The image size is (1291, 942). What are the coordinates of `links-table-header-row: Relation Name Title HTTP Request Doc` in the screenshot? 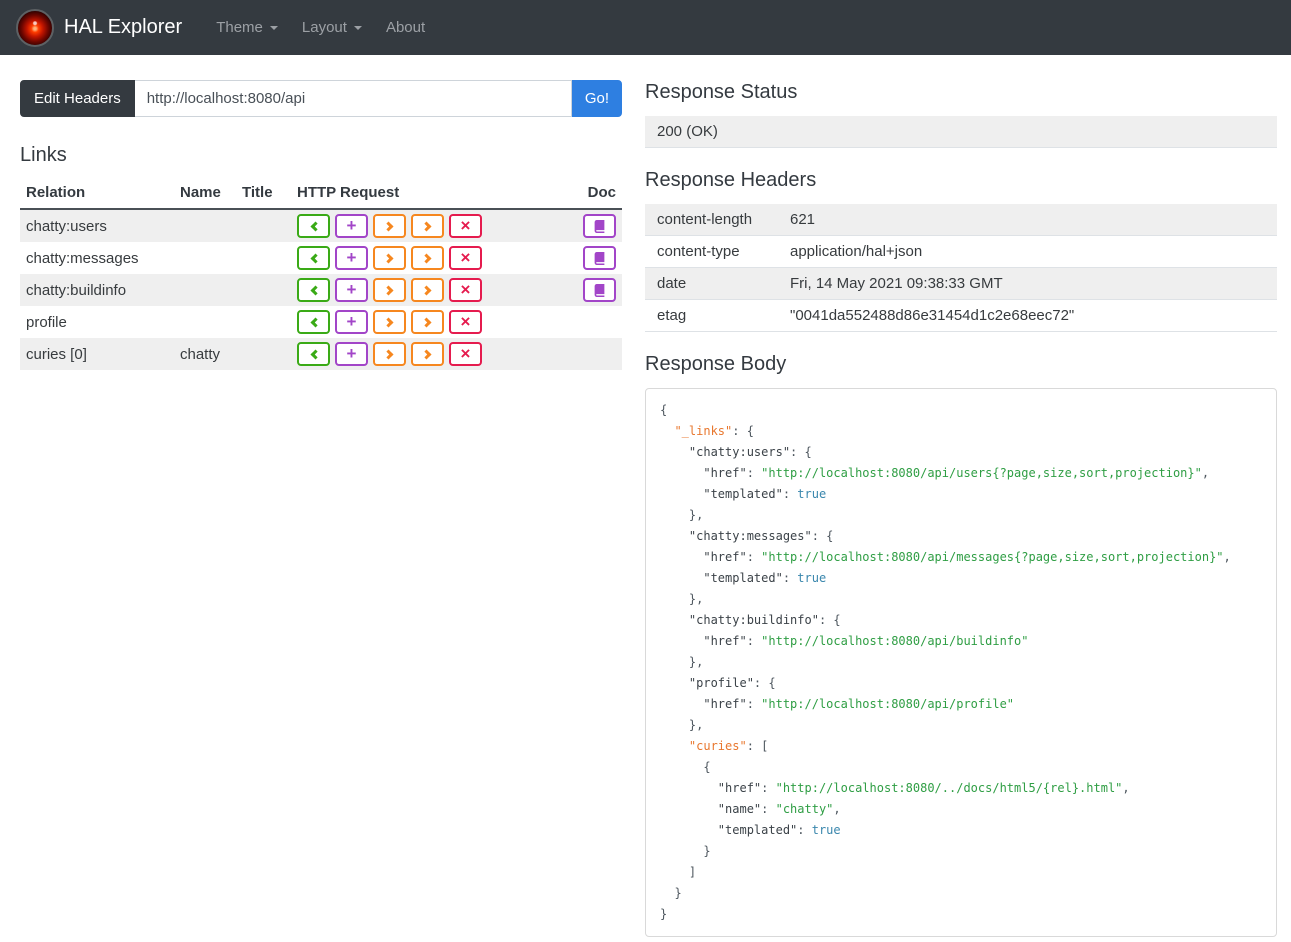 It's located at (321, 194).